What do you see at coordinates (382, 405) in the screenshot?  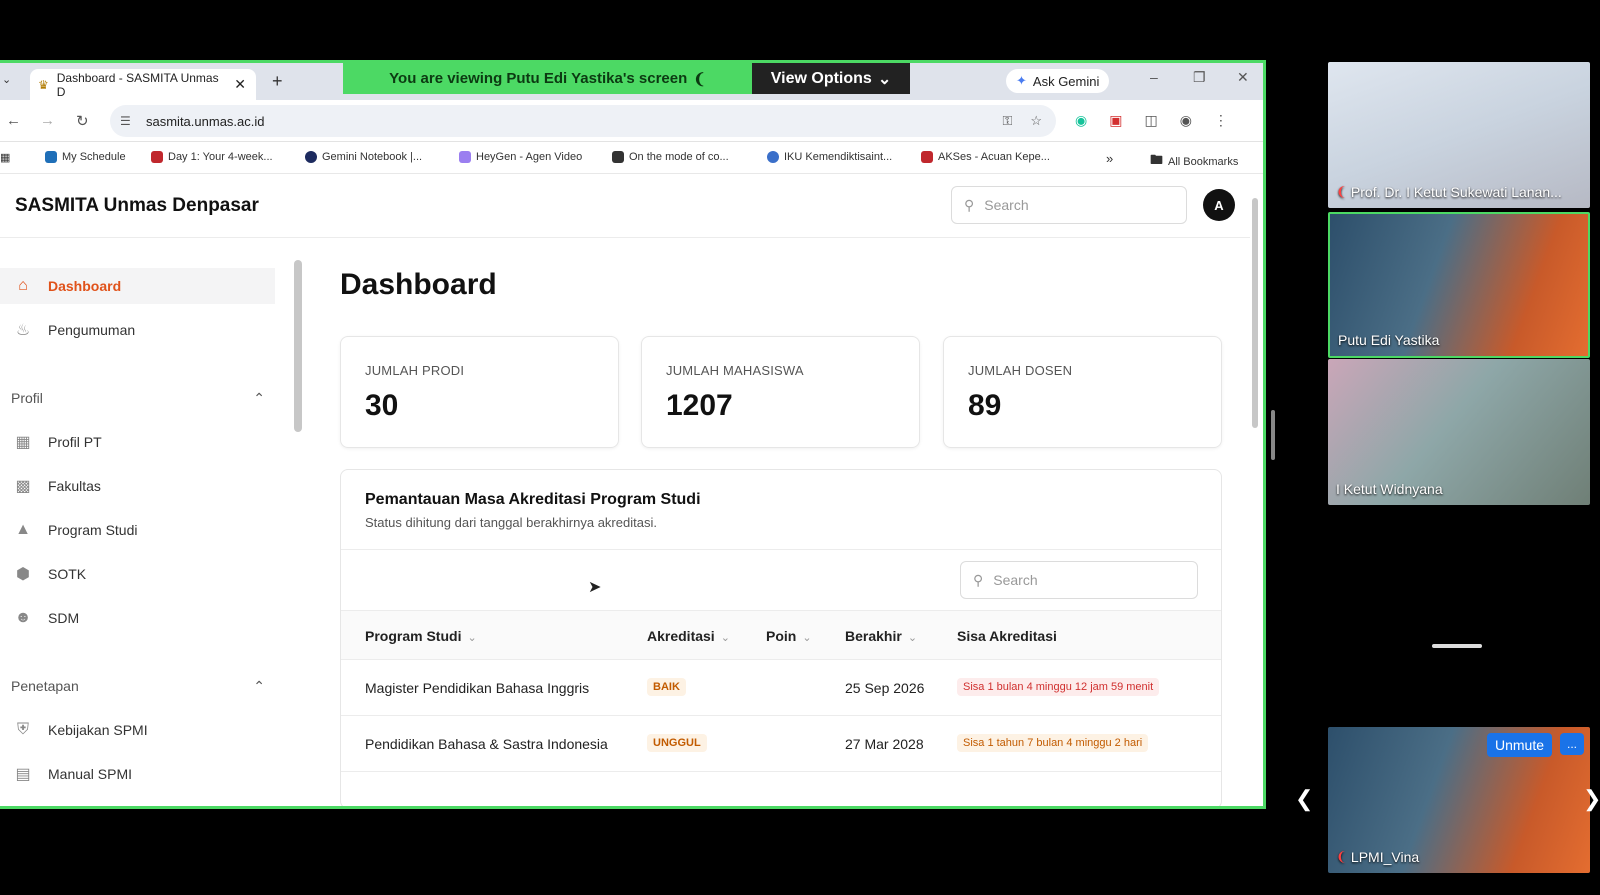 I see `stat-value: 30` at bounding box center [382, 405].